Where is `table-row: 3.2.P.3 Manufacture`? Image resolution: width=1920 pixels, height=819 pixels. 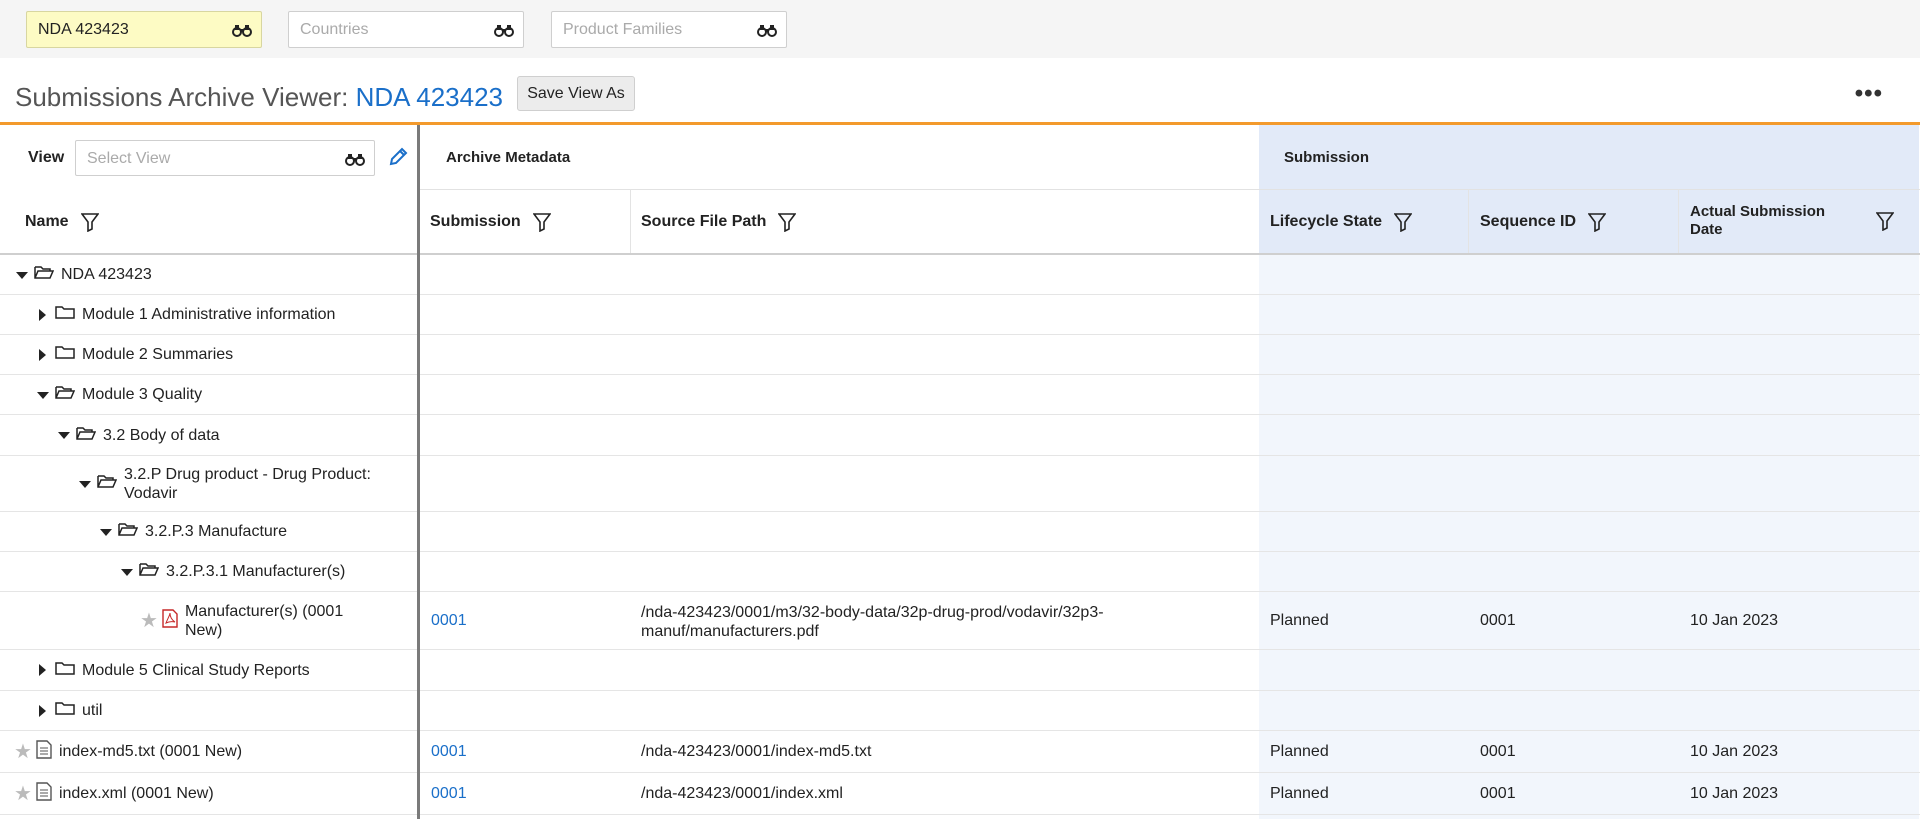 table-row: 3.2.P.3 Manufacture is located at coordinates (960, 532).